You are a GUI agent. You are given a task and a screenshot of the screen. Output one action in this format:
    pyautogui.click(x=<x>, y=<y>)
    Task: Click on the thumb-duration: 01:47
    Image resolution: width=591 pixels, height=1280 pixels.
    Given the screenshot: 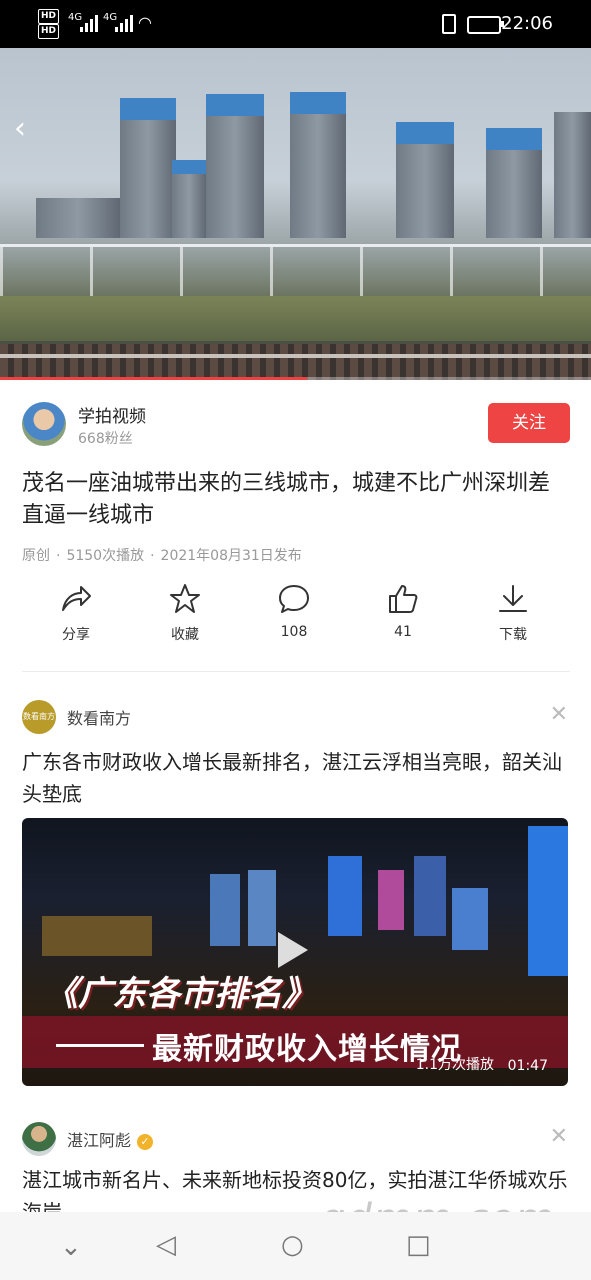 What is the action you would take?
    pyautogui.click(x=527, y=1066)
    